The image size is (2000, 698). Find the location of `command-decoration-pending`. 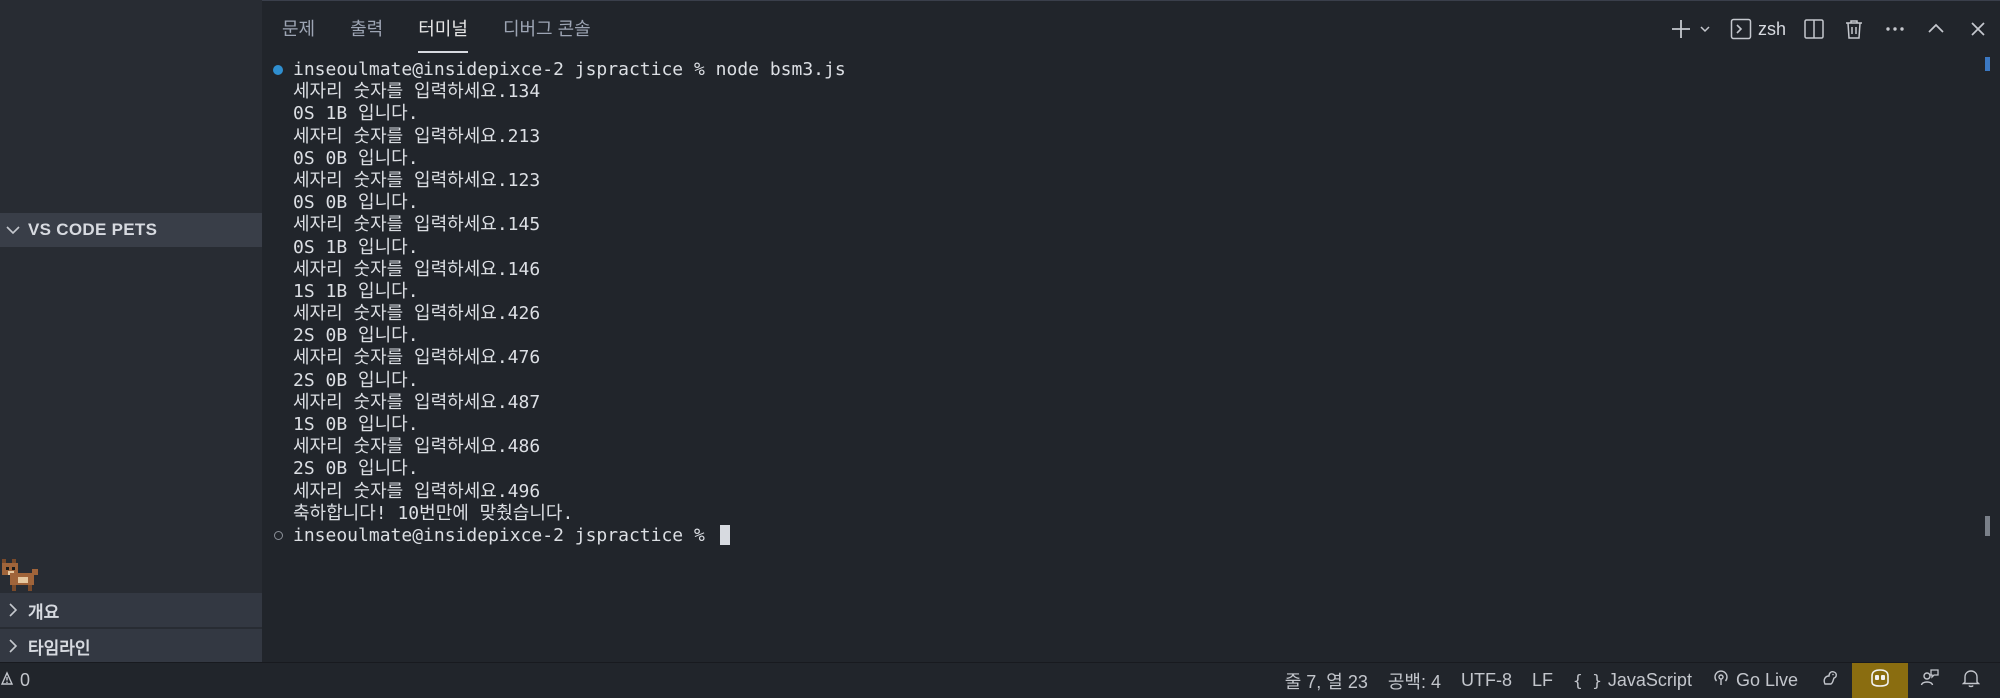

command-decoration-pending is located at coordinates (278, 536).